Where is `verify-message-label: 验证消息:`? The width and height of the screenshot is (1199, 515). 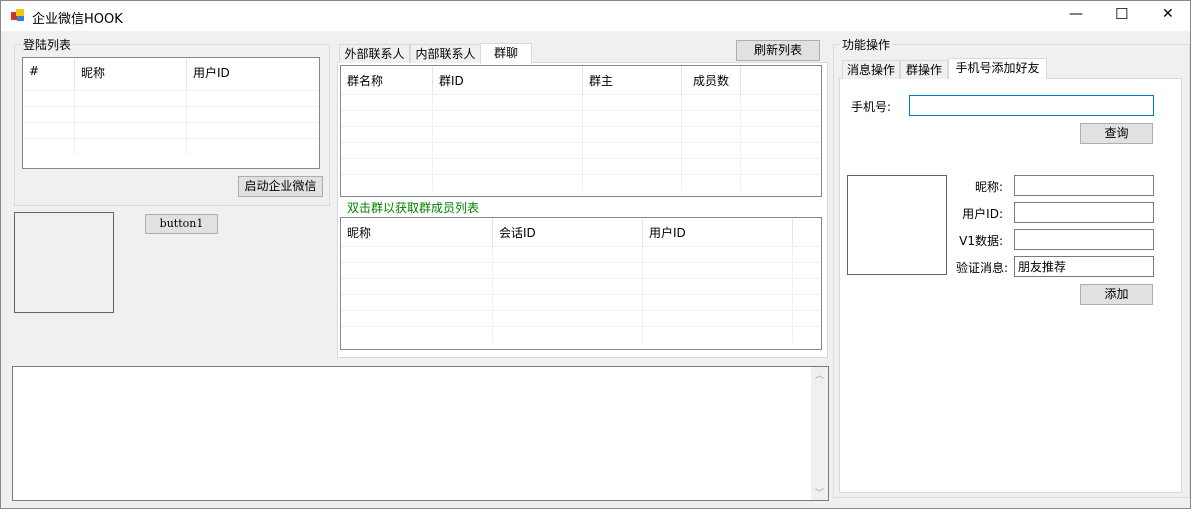 verify-message-label: 验证消息: is located at coordinates (981, 268).